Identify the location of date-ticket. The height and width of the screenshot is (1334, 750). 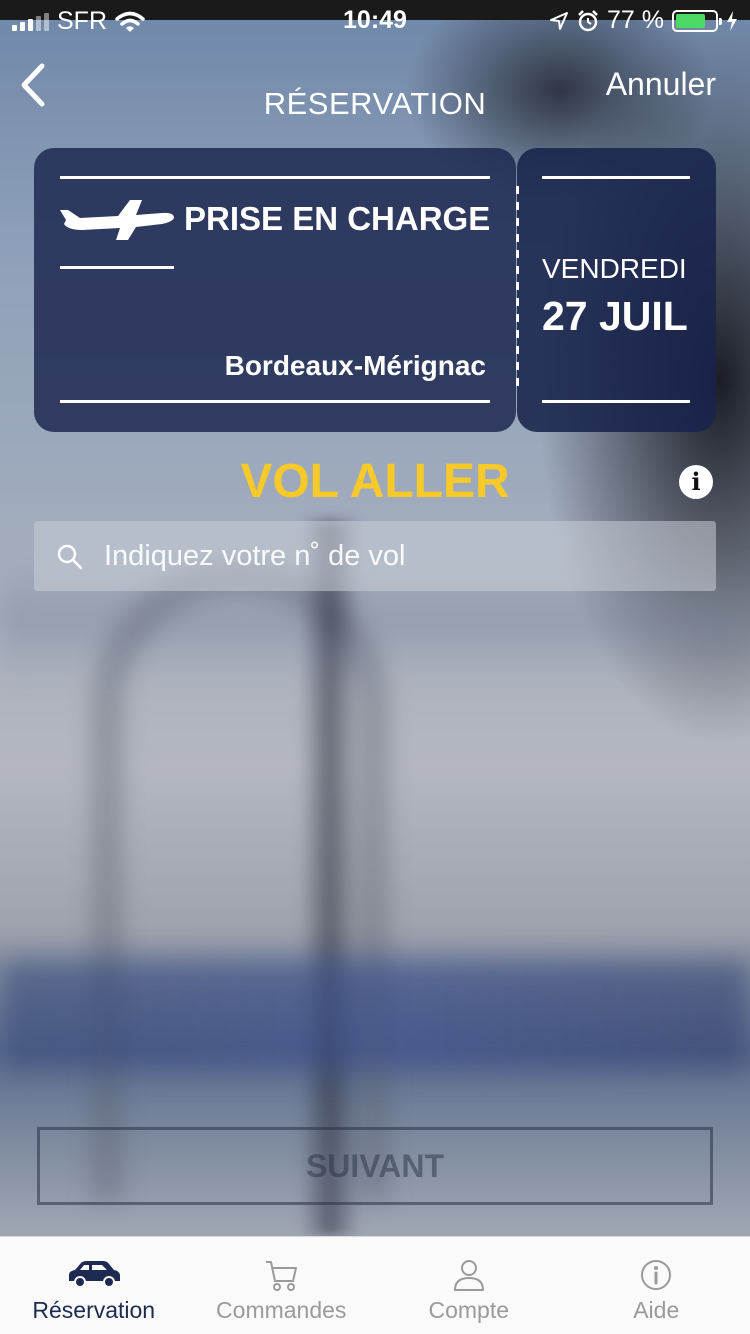
(616, 290).